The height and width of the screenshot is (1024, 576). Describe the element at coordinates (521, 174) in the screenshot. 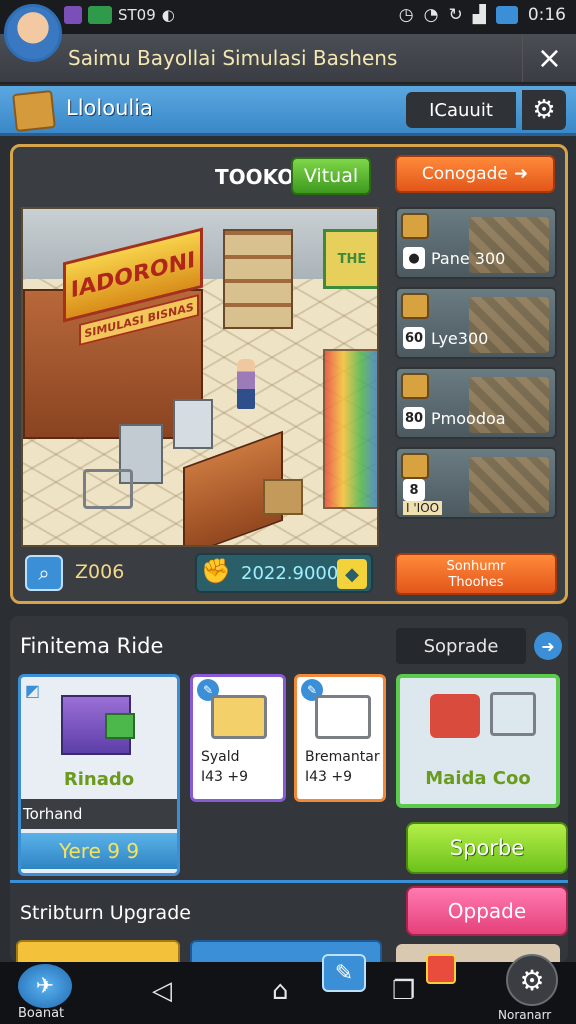

I see `arrow-right-icon: ➜` at that location.